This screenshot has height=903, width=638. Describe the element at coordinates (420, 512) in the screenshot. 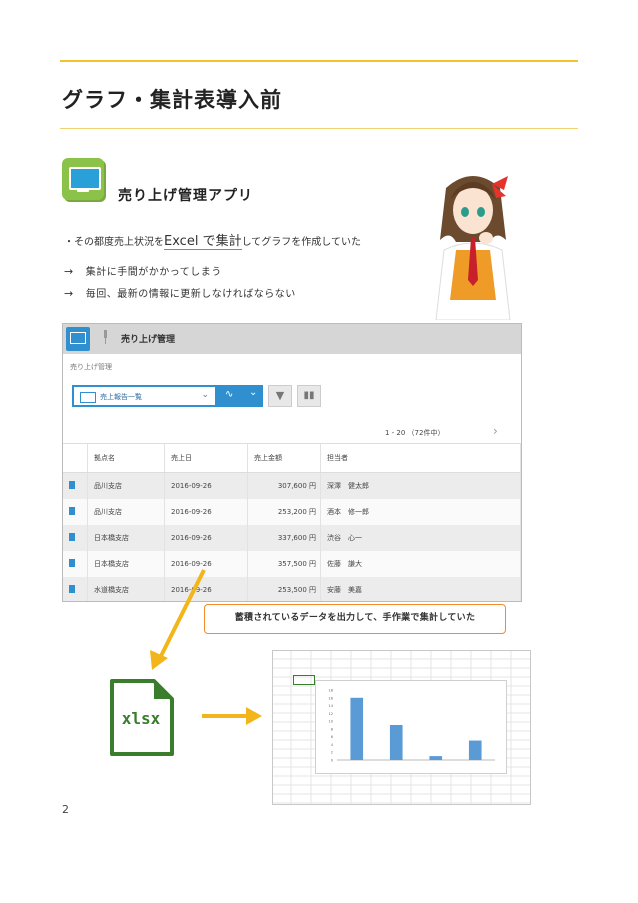

I see `cell-person: 酒本 修一郎` at that location.